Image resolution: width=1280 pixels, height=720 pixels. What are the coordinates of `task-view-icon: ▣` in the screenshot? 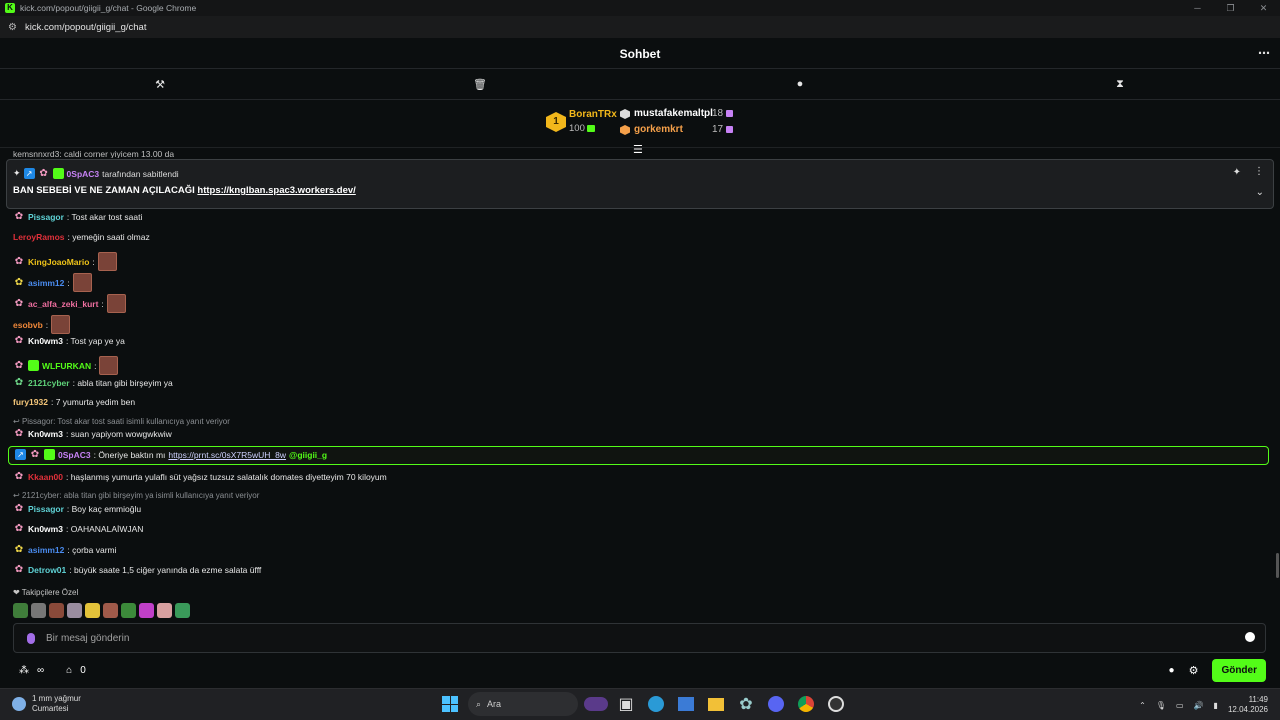 It's located at (626, 704).